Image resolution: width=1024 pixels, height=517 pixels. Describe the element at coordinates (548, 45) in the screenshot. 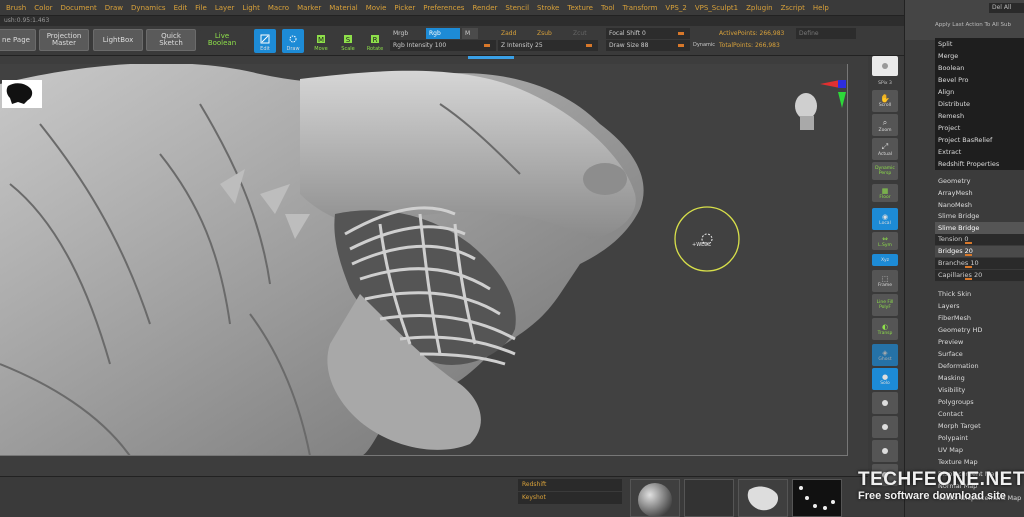

I see `z-intensity-slider: Z Intensity 25` at that location.